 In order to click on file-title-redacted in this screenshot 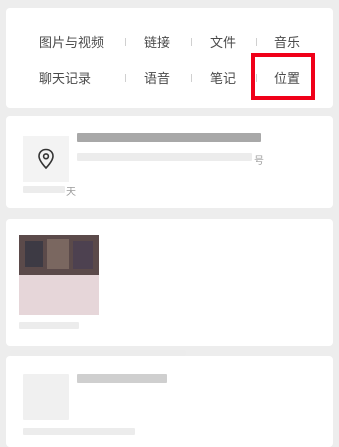, I will do `click(122, 378)`.